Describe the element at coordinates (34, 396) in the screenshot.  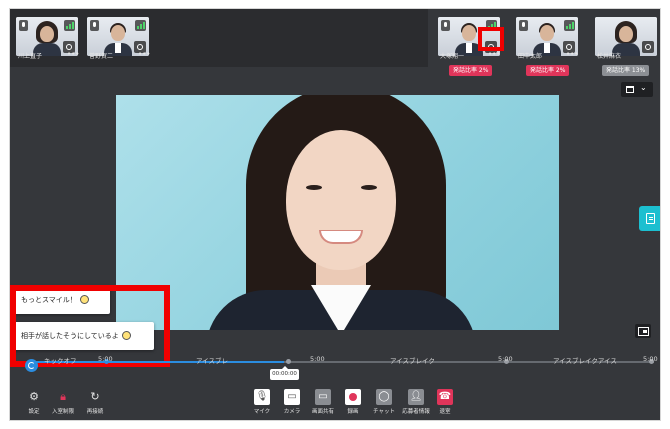
I see `gear-icon: ⚙` at that location.